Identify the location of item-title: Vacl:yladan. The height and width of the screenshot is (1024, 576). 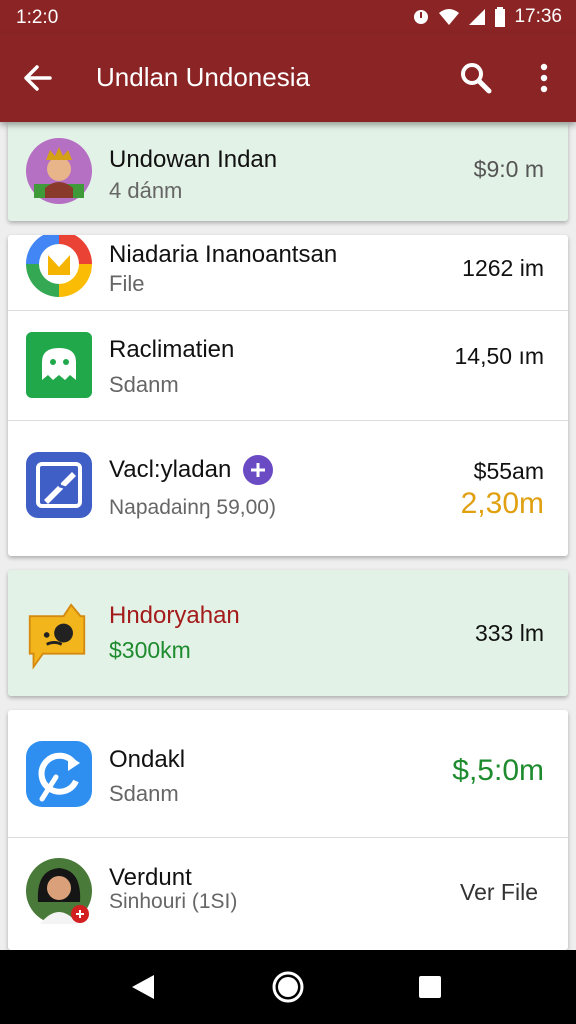
(170, 469).